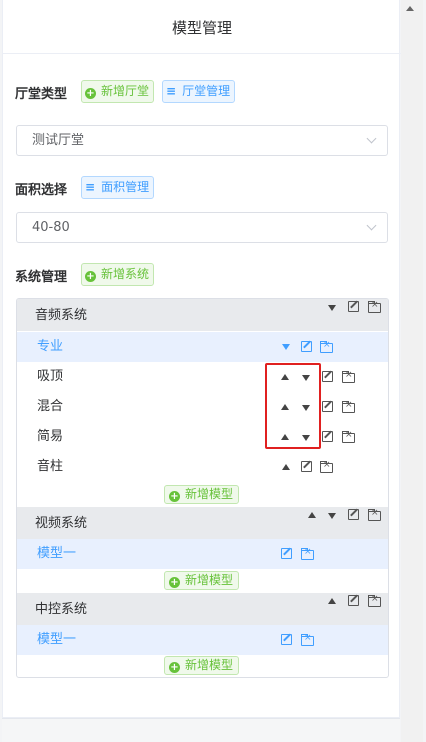  I want to click on add-hall-button: + 新增厅堂, so click(118, 91).